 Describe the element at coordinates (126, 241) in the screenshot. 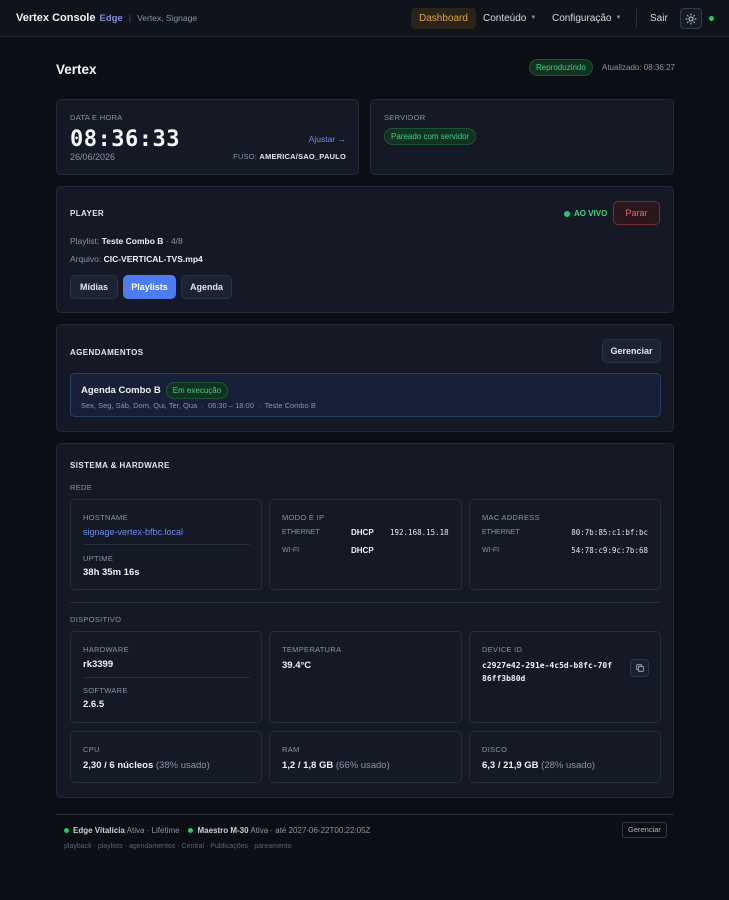

I see `player-playlist: Playlist: Teste Combo B · 4/8` at that location.